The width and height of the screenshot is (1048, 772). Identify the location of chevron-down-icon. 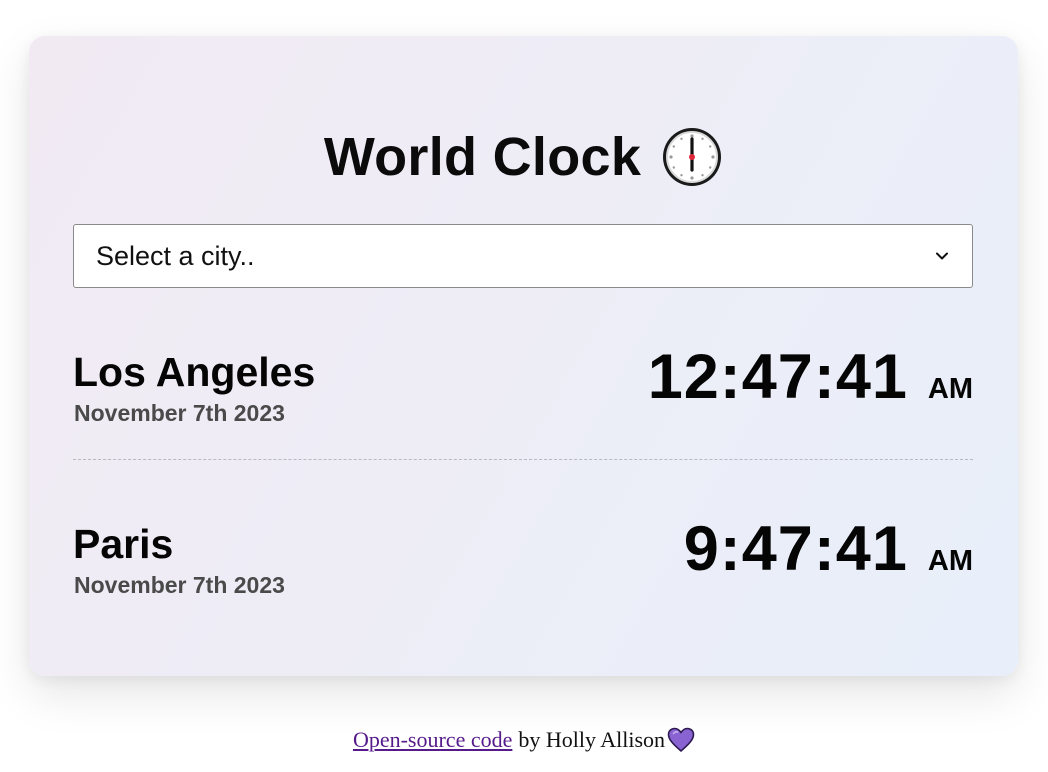
(942, 256).